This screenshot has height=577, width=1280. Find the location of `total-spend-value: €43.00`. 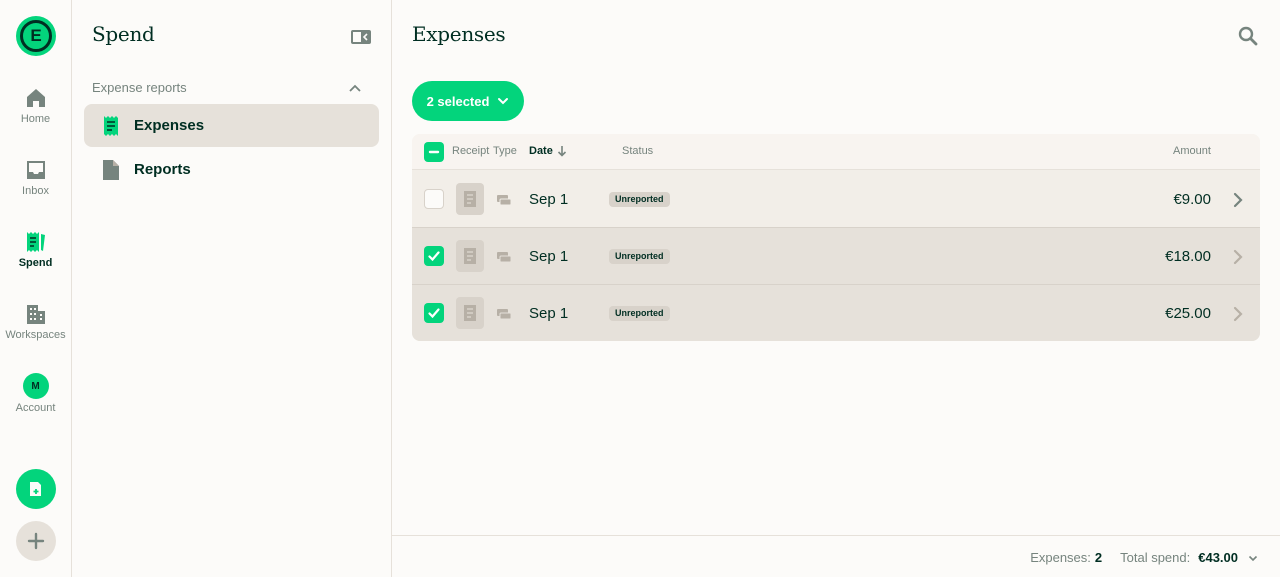

total-spend-value: €43.00 is located at coordinates (1218, 557).